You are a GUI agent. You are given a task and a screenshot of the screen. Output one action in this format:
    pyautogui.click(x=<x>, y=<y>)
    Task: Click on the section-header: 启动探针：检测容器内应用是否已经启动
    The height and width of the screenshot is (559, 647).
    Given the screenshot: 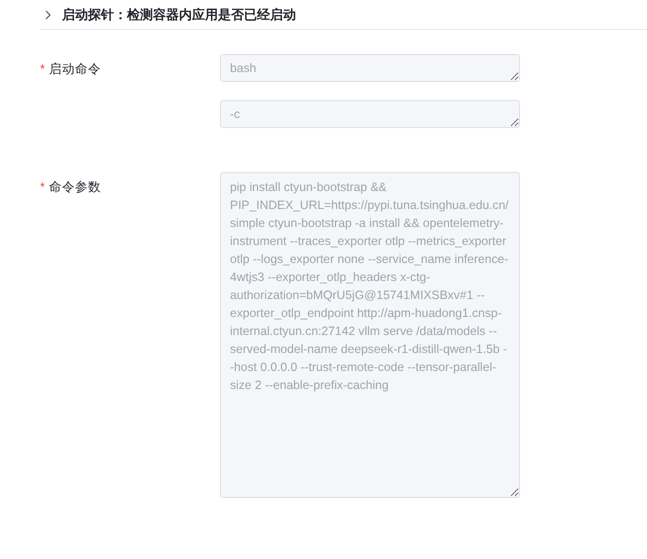 What is the action you would take?
    pyautogui.click(x=343, y=15)
    